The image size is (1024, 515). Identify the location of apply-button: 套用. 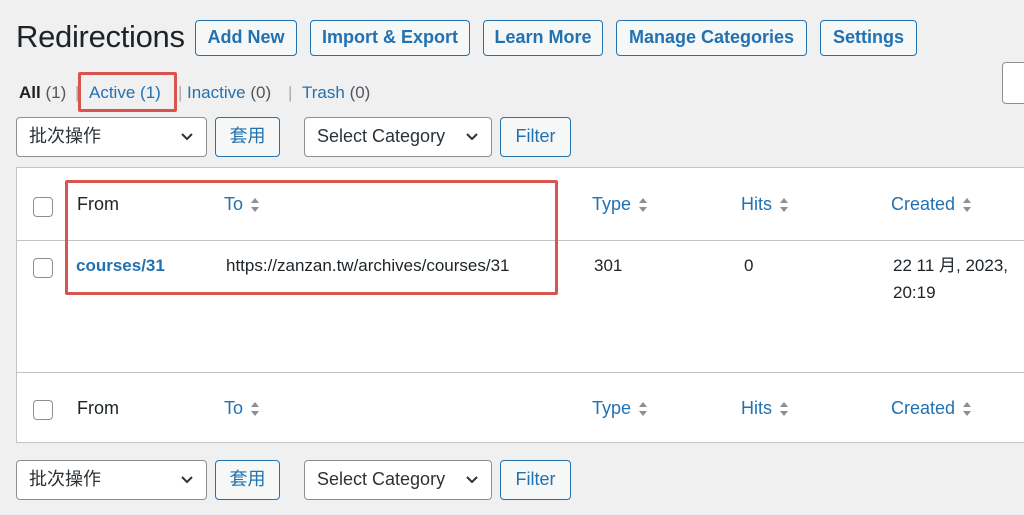
(247, 137).